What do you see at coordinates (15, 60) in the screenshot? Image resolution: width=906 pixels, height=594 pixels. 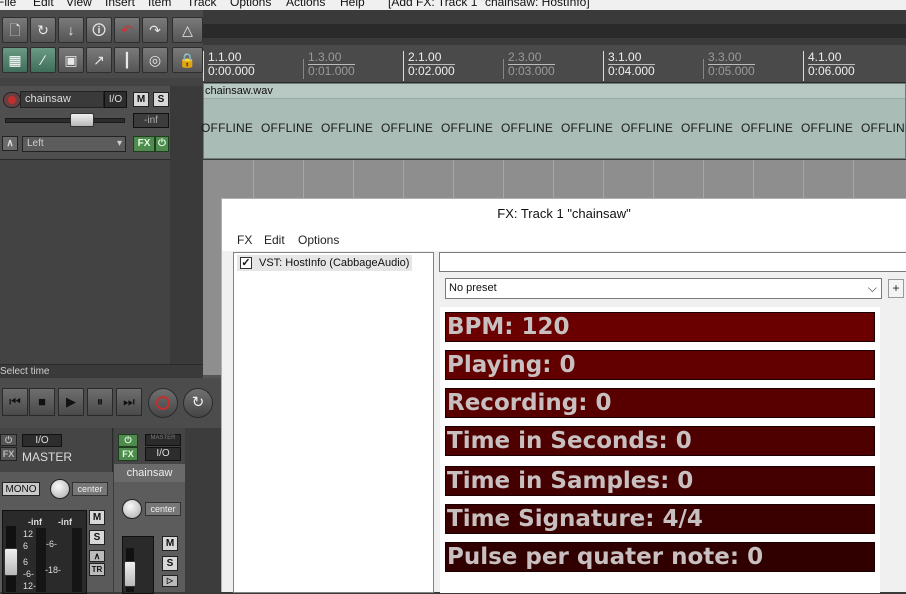 I see `grid-toggle-icon: ▦` at bounding box center [15, 60].